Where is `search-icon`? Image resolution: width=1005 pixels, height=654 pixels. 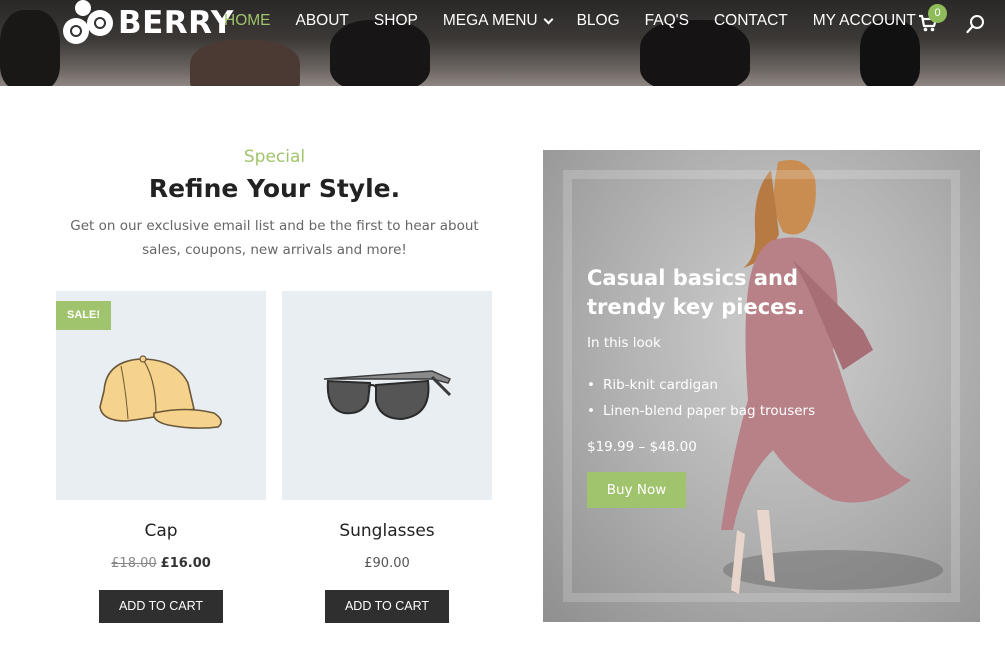 search-icon is located at coordinates (976, 24).